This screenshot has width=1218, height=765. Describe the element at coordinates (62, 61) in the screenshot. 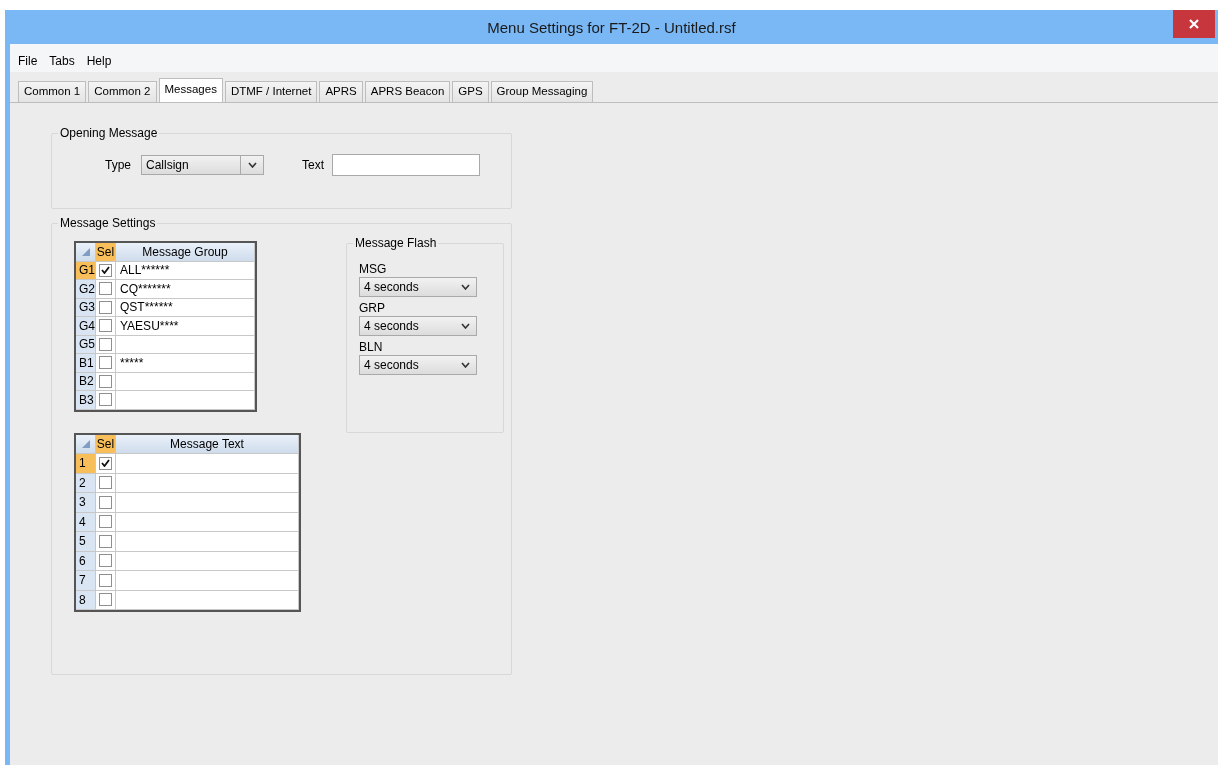

I see `menu-item: Tabs` at that location.